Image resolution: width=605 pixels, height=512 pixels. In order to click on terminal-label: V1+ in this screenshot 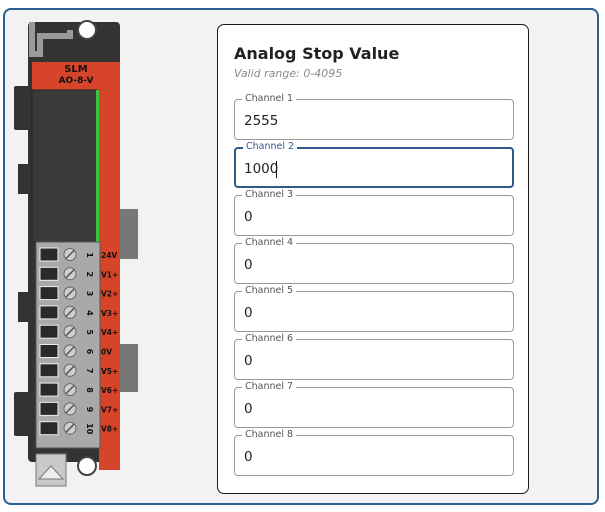, I will do `click(109, 274)`.